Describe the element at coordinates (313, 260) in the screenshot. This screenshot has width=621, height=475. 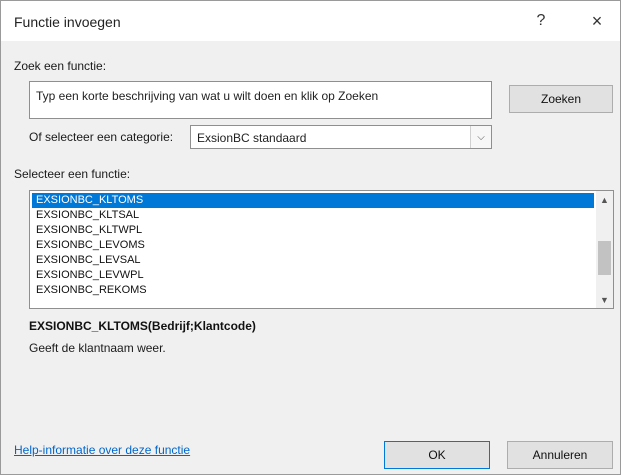
I see `list-item: EXSIONBC_LEVSAL` at that location.